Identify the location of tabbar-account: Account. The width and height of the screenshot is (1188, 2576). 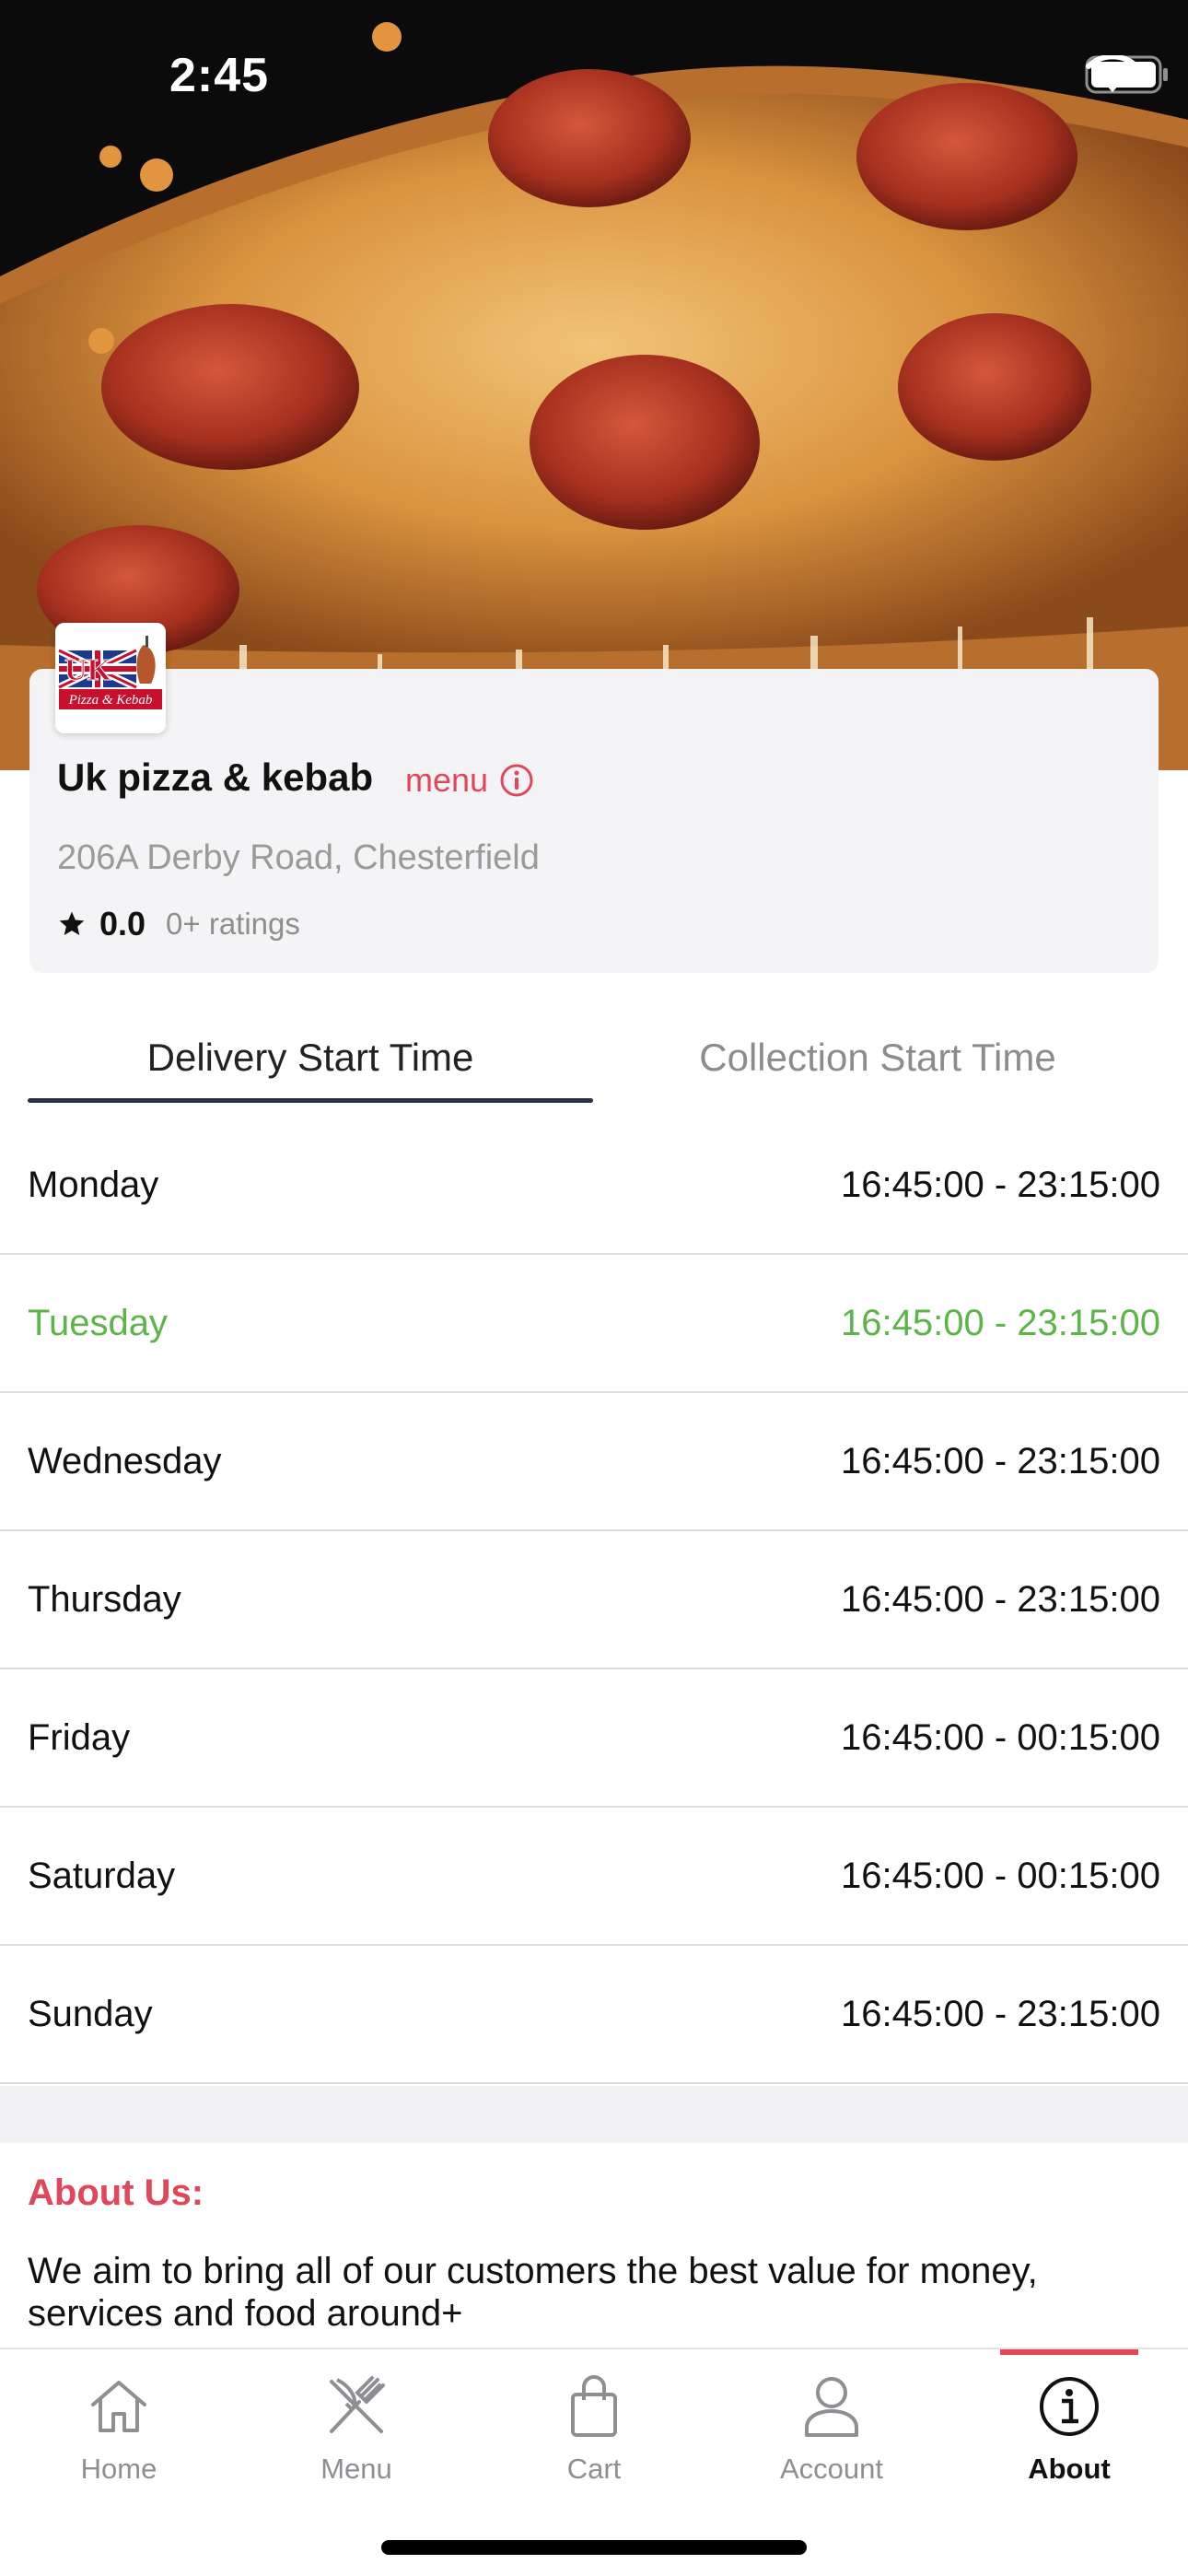
(831, 2423).